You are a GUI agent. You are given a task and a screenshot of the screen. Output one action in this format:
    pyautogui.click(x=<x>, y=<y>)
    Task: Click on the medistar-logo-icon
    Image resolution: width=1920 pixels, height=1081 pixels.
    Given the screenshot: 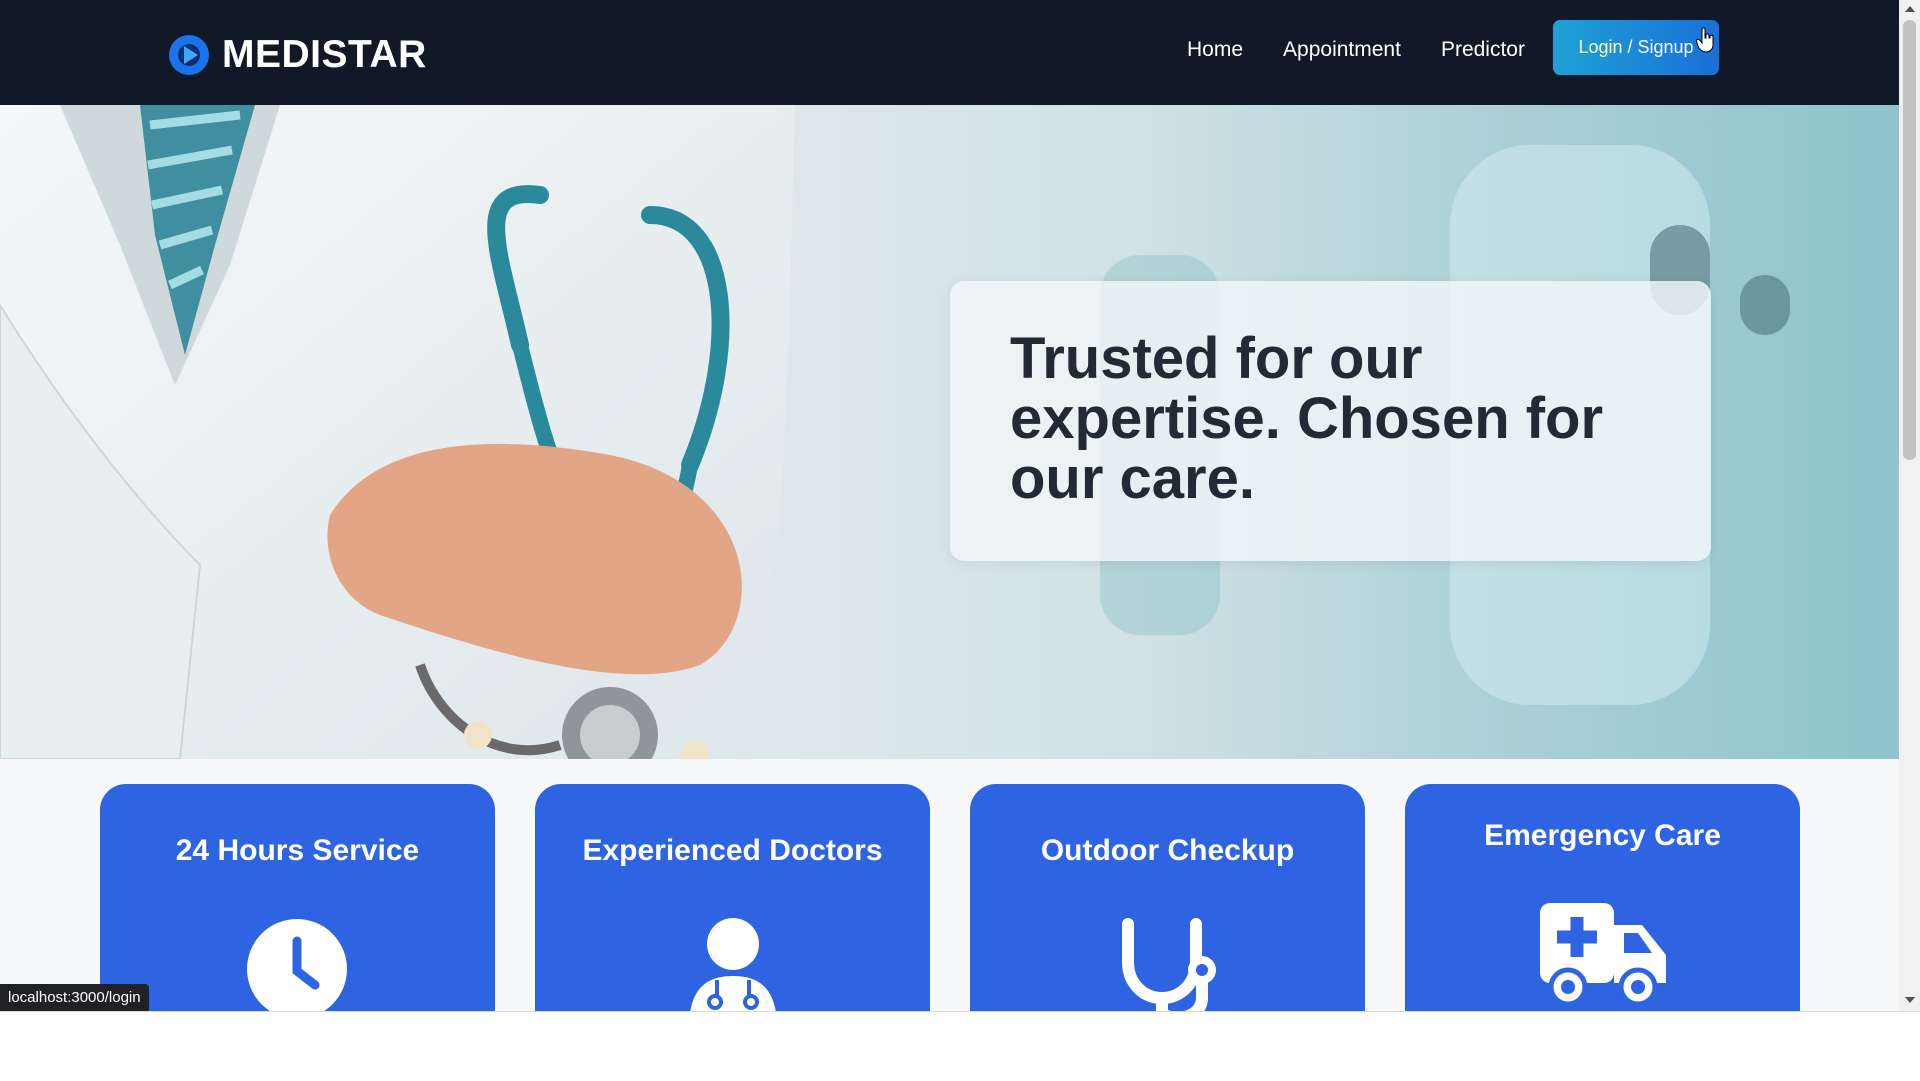 What is the action you would take?
    pyautogui.click(x=189, y=55)
    